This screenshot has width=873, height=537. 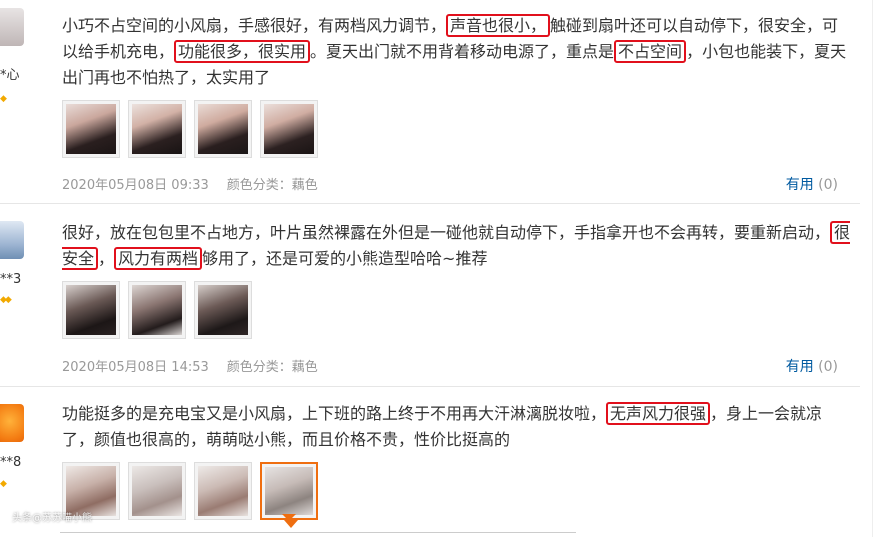 What do you see at coordinates (135, 367) in the screenshot?
I see `review-date: 2020年05月08日 14:53` at bounding box center [135, 367].